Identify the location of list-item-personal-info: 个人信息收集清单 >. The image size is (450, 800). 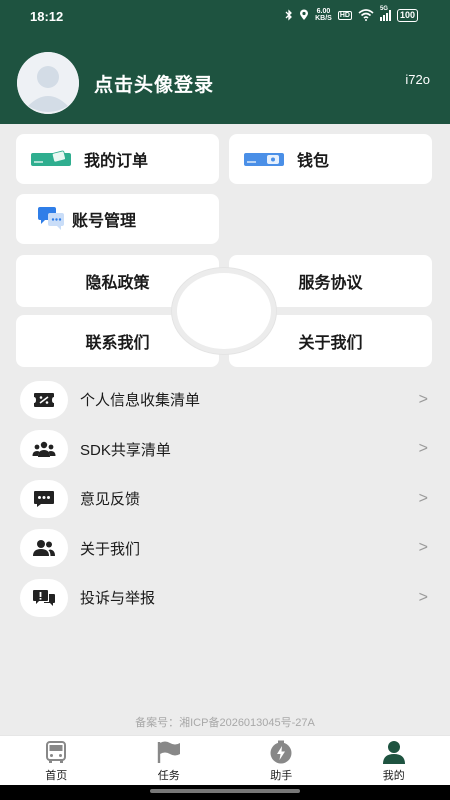
(225, 400).